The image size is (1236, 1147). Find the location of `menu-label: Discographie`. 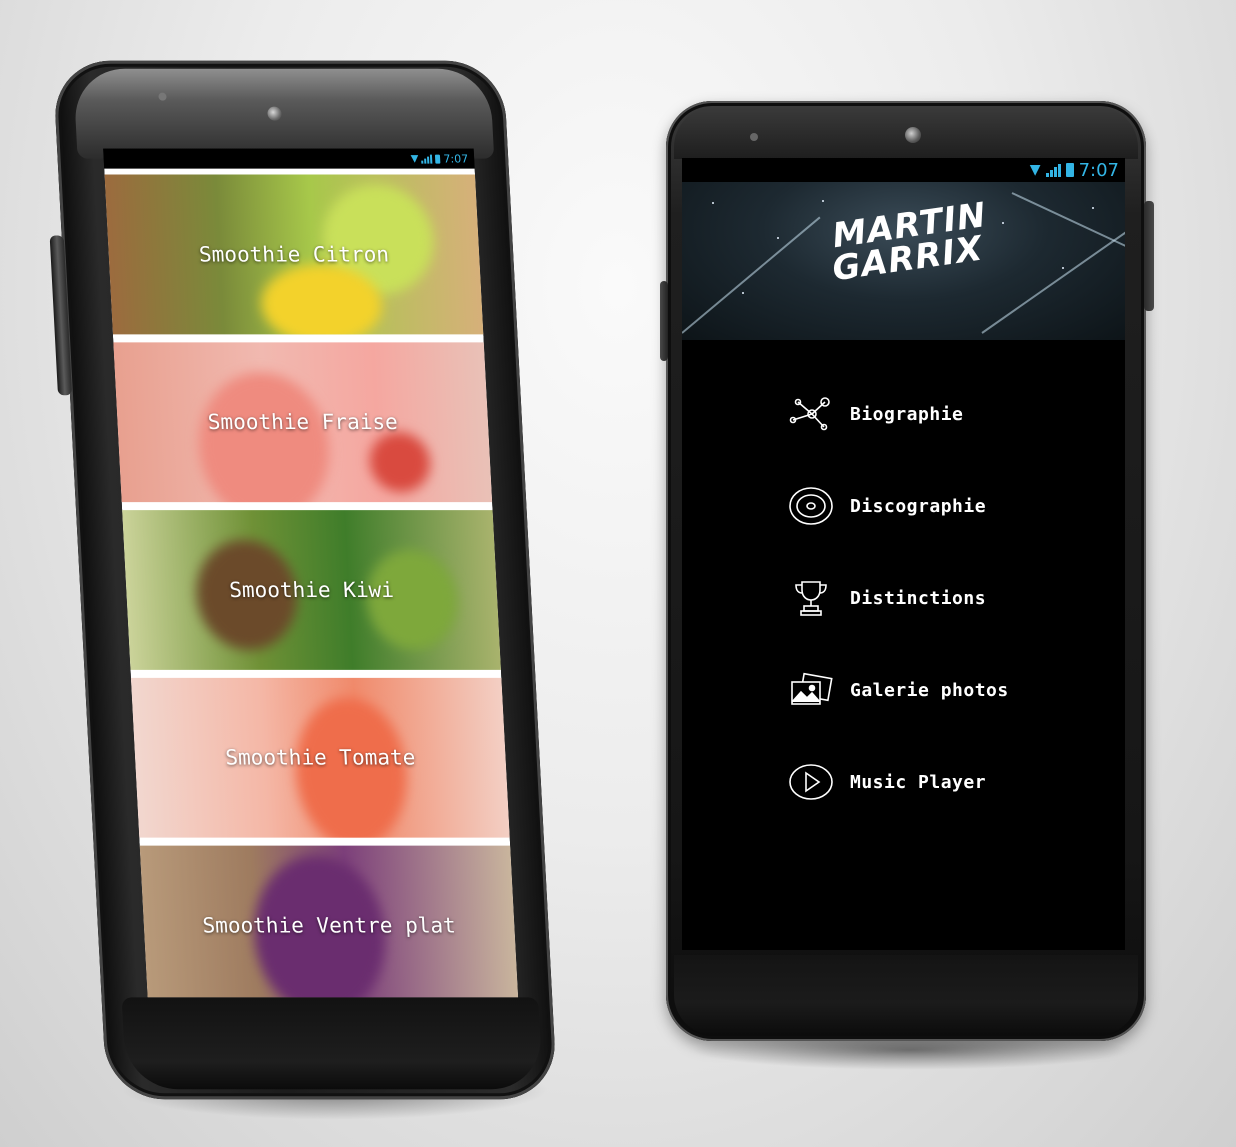

menu-label: Discographie is located at coordinates (918, 506).